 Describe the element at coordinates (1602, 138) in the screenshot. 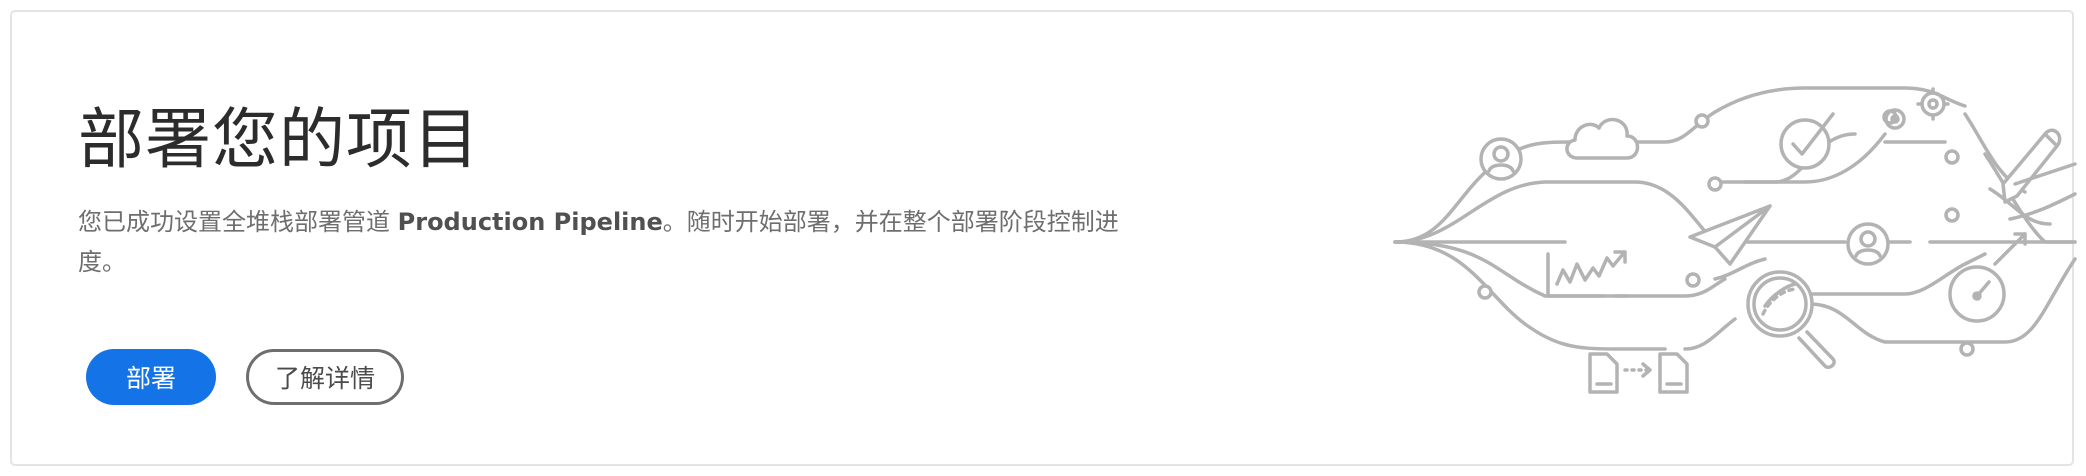

I see `cloud-icon` at that location.